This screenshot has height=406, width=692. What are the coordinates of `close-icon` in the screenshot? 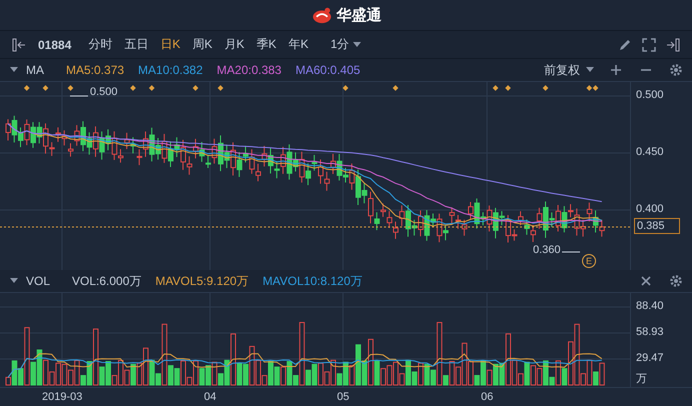 It's located at (646, 281).